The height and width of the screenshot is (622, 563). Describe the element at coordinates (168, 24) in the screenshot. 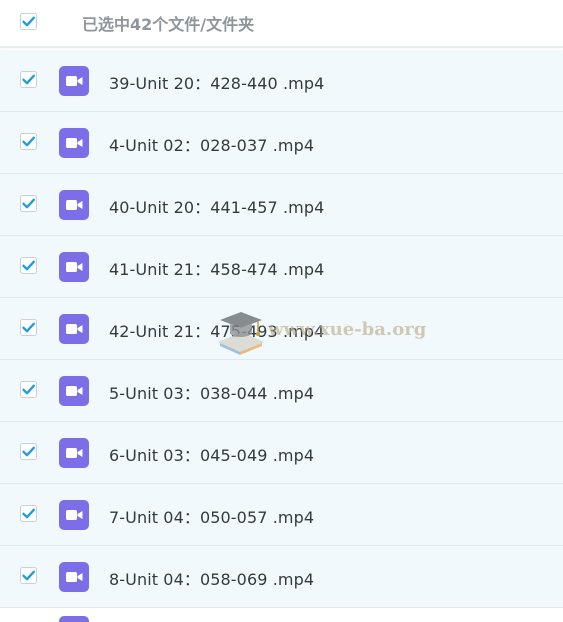

I see `selection-count-label: 已选中42个文件/文件夹` at that location.